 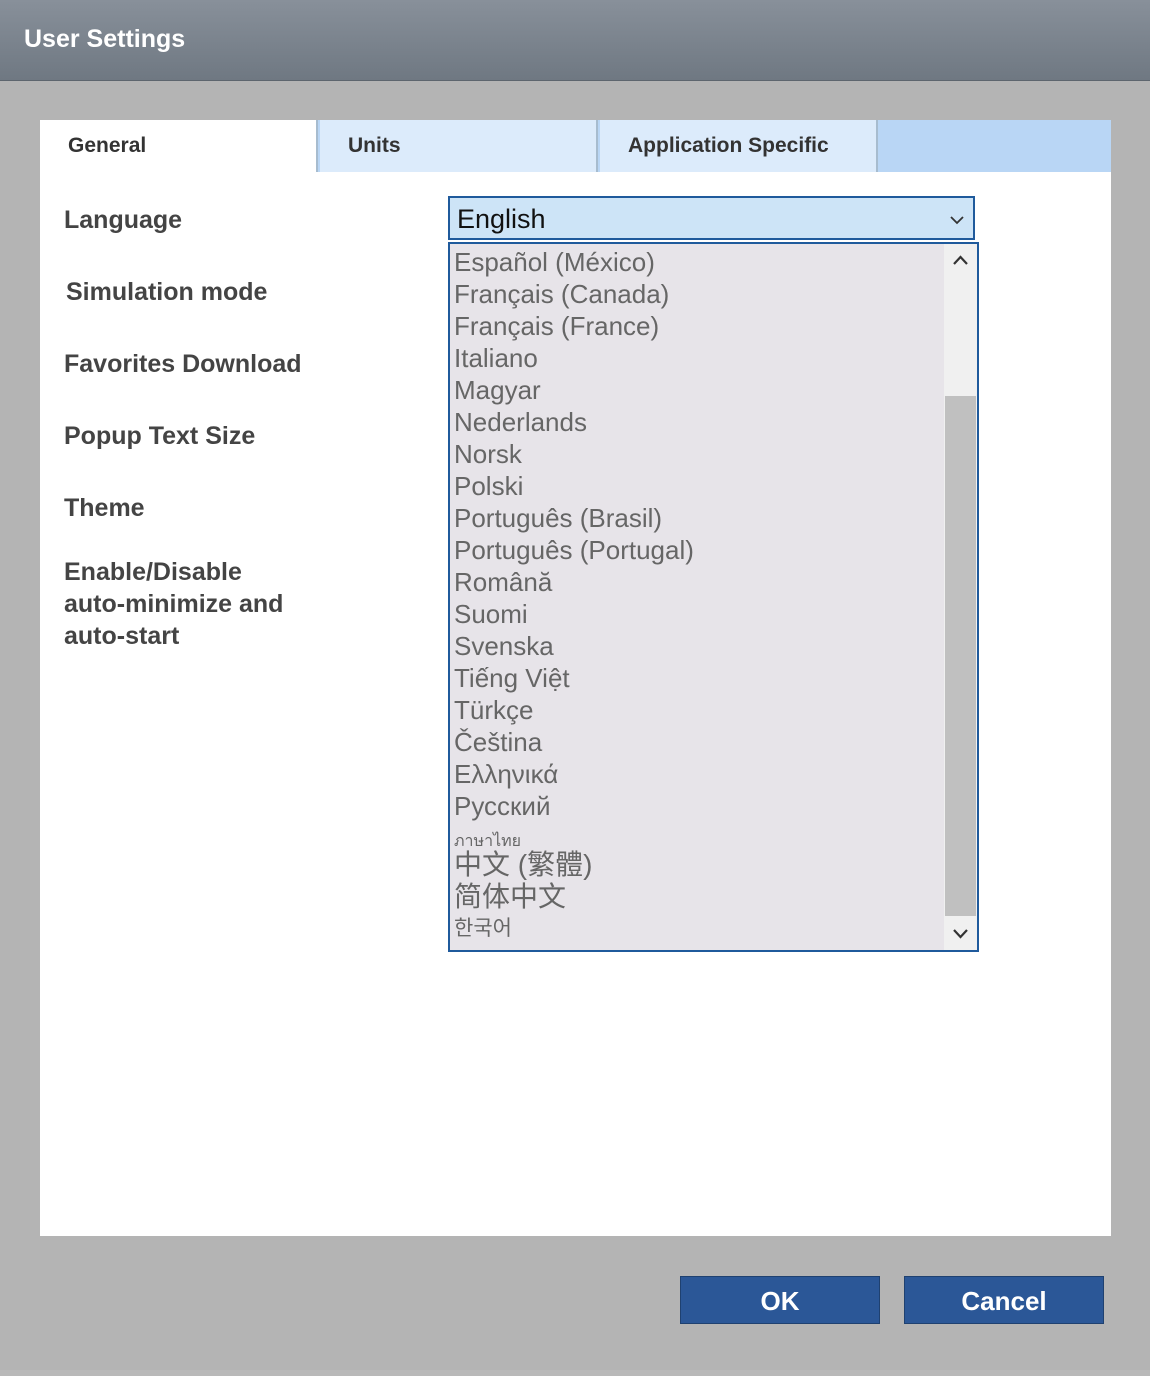 I want to click on auto-minimize-label-line1: Enable/Disable, so click(x=153, y=572).